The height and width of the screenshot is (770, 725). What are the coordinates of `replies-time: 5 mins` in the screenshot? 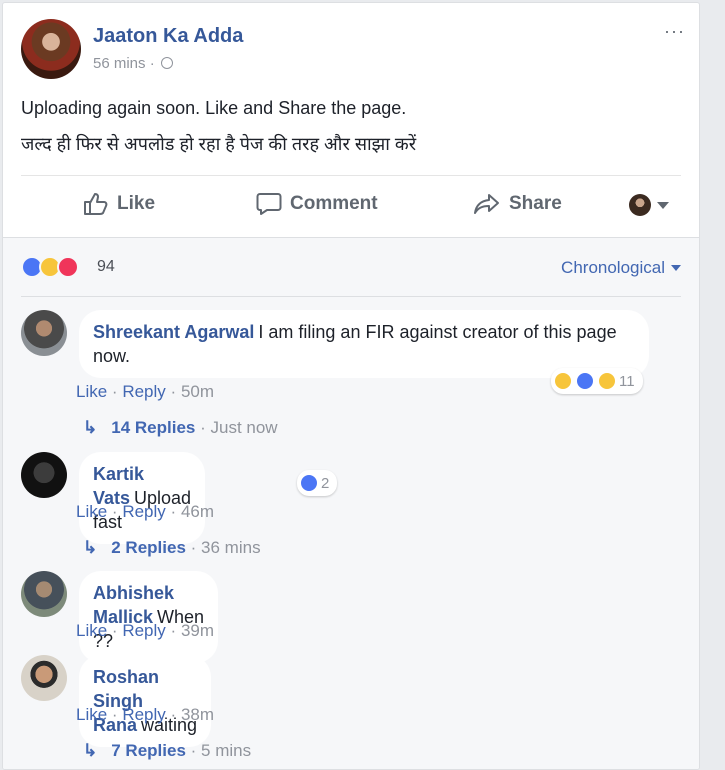 It's located at (226, 750).